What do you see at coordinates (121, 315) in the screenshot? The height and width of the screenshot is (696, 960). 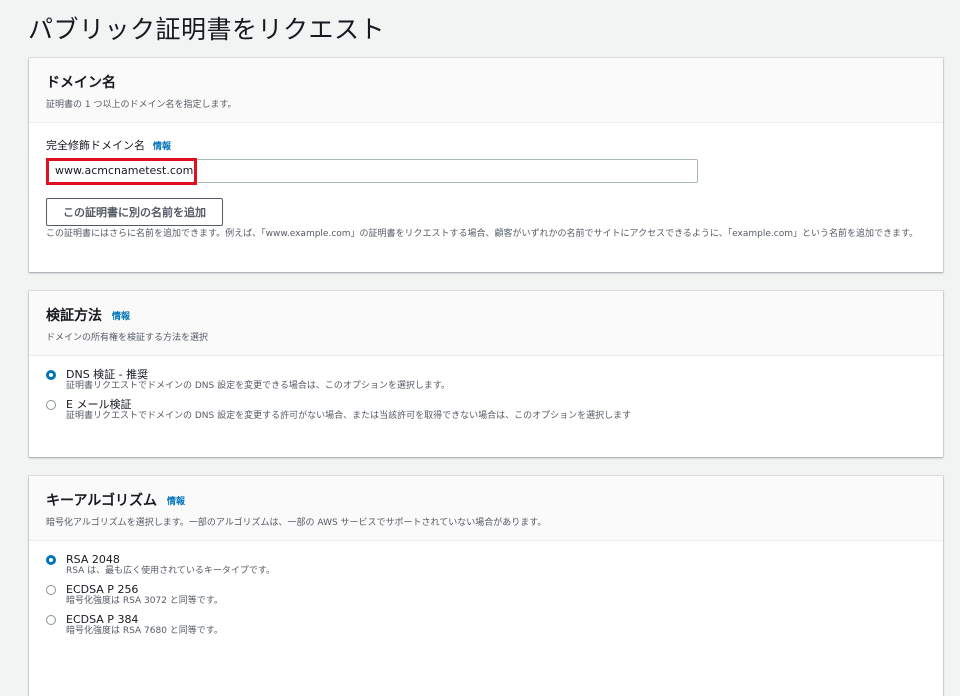 I see `validation-info-link: 情報` at bounding box center [121, 315].